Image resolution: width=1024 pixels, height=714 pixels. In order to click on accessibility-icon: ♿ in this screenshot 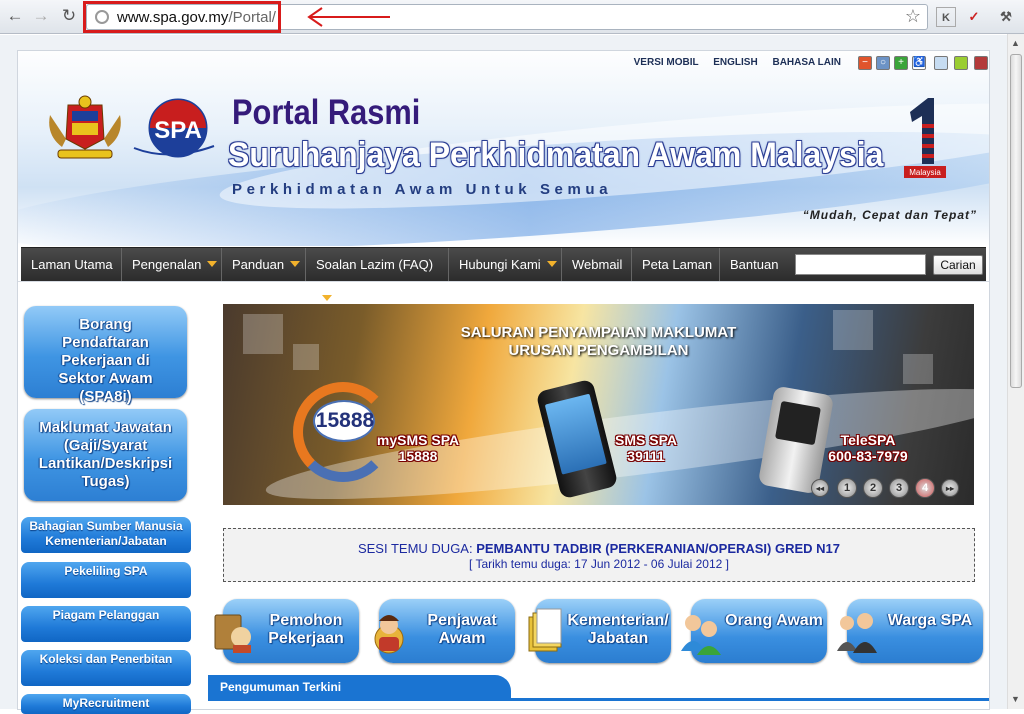, I will do `click(919, 63)`.